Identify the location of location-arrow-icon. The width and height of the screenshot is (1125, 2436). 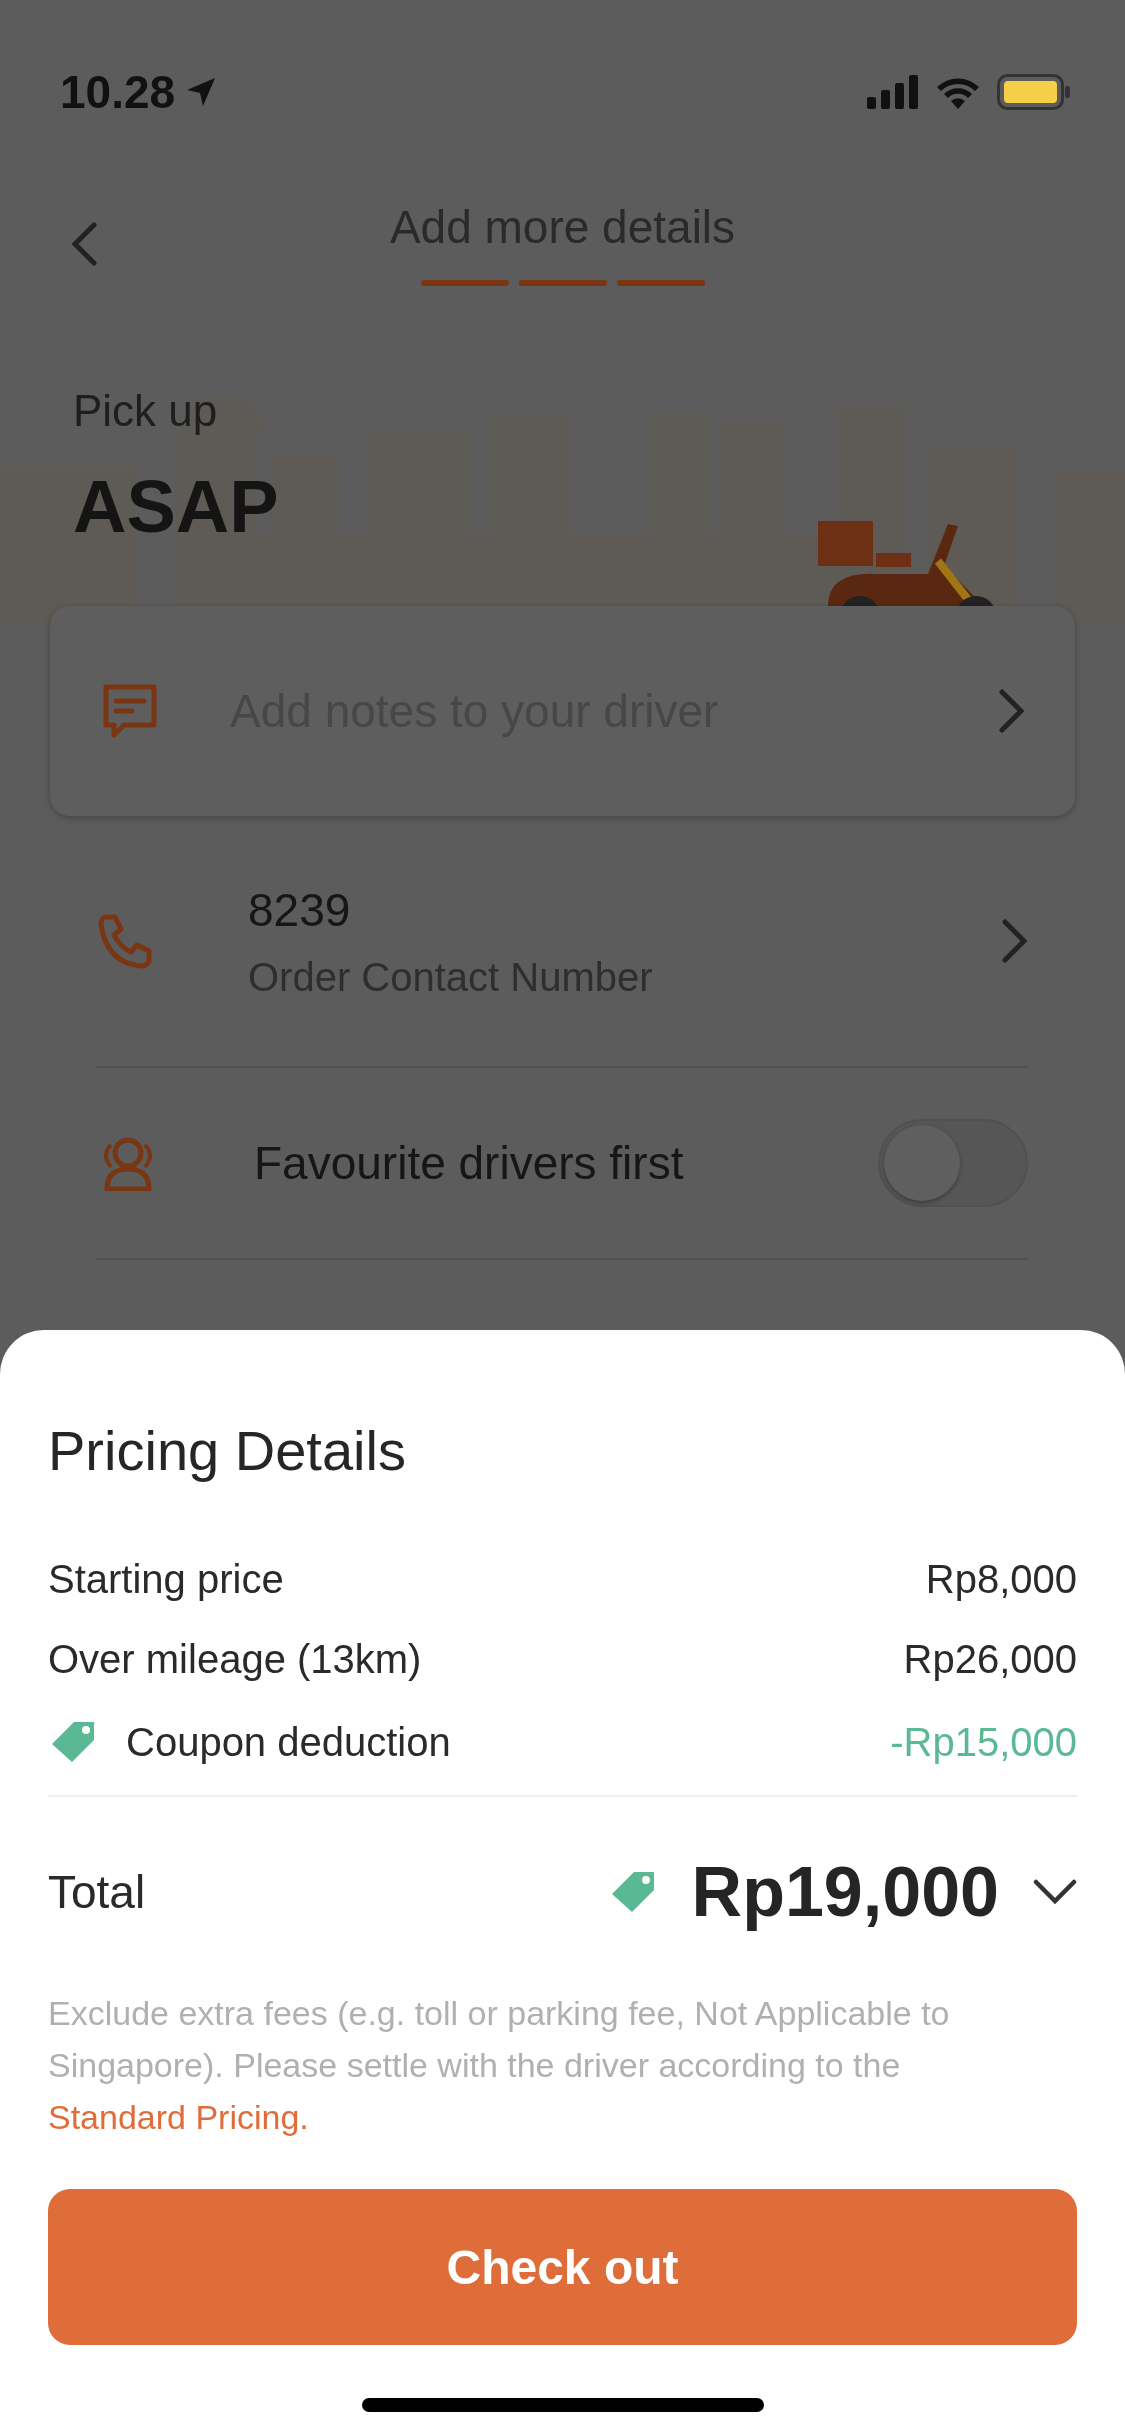
(201, 92).